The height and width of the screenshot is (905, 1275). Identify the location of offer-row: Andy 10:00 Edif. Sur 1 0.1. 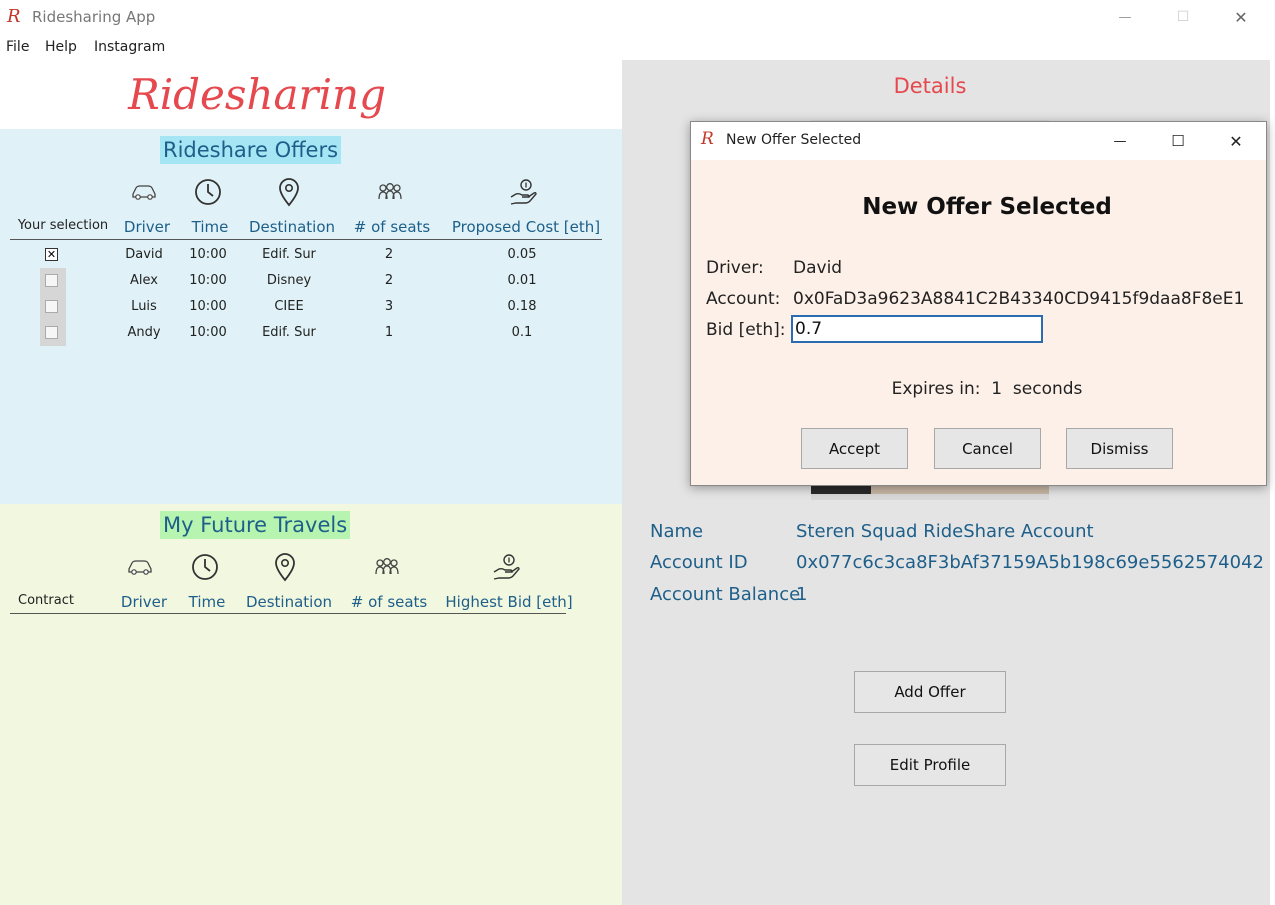
(311, 333).